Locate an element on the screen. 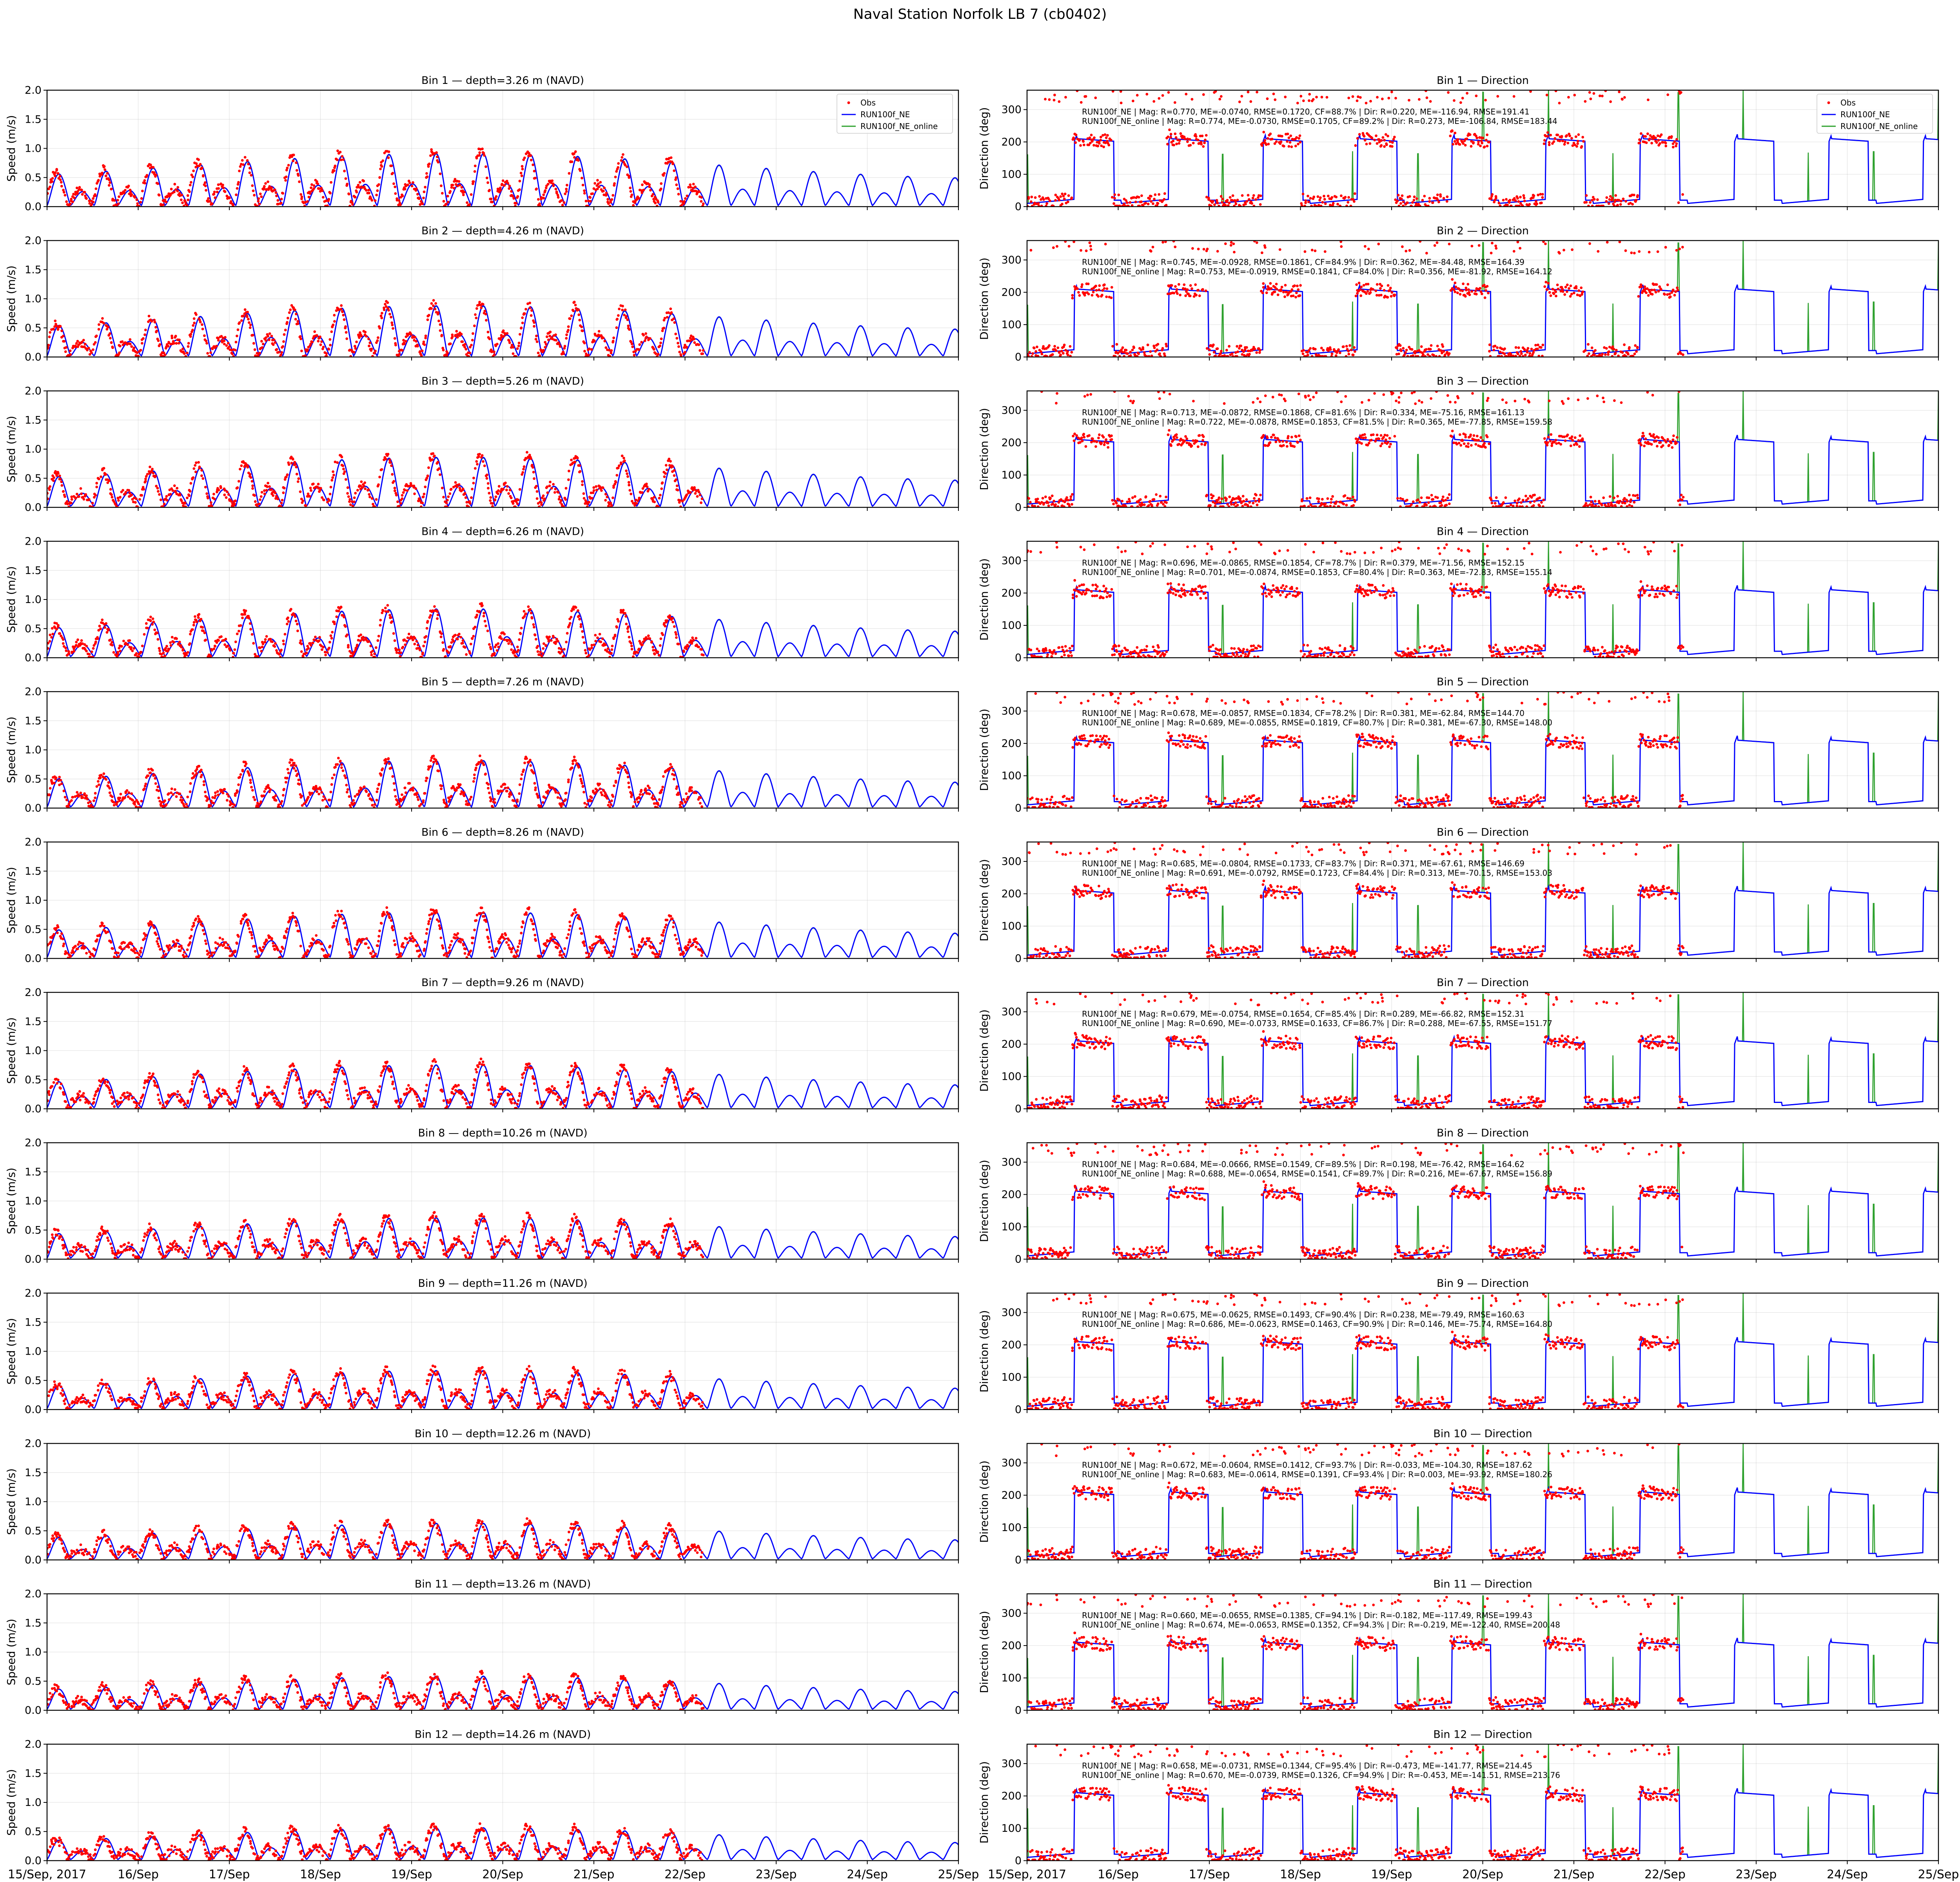 Image resolution: width=1960 pixels, height=1882 pixels. legend-label-run100f: RUN100f_NE is located at coordinates (1865, 114).